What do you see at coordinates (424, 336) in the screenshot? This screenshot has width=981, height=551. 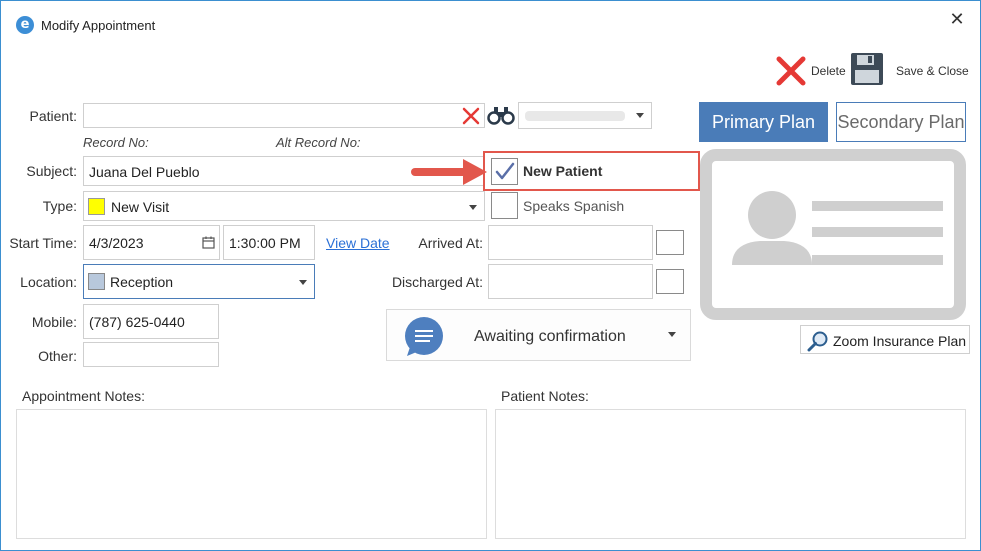 I see `chat-bubble-icon` at bounding box center [424, 336].